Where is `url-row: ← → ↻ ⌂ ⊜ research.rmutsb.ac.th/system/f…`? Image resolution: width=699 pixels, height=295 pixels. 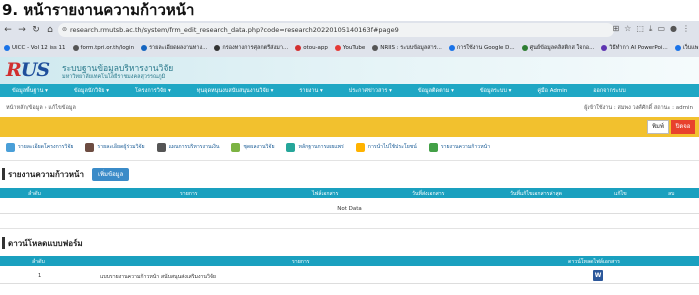 url-row: ← → ↻ ⌂ ⊜ research.rmutsb.ac.th/system/f… is located at coordinates (349, 30).